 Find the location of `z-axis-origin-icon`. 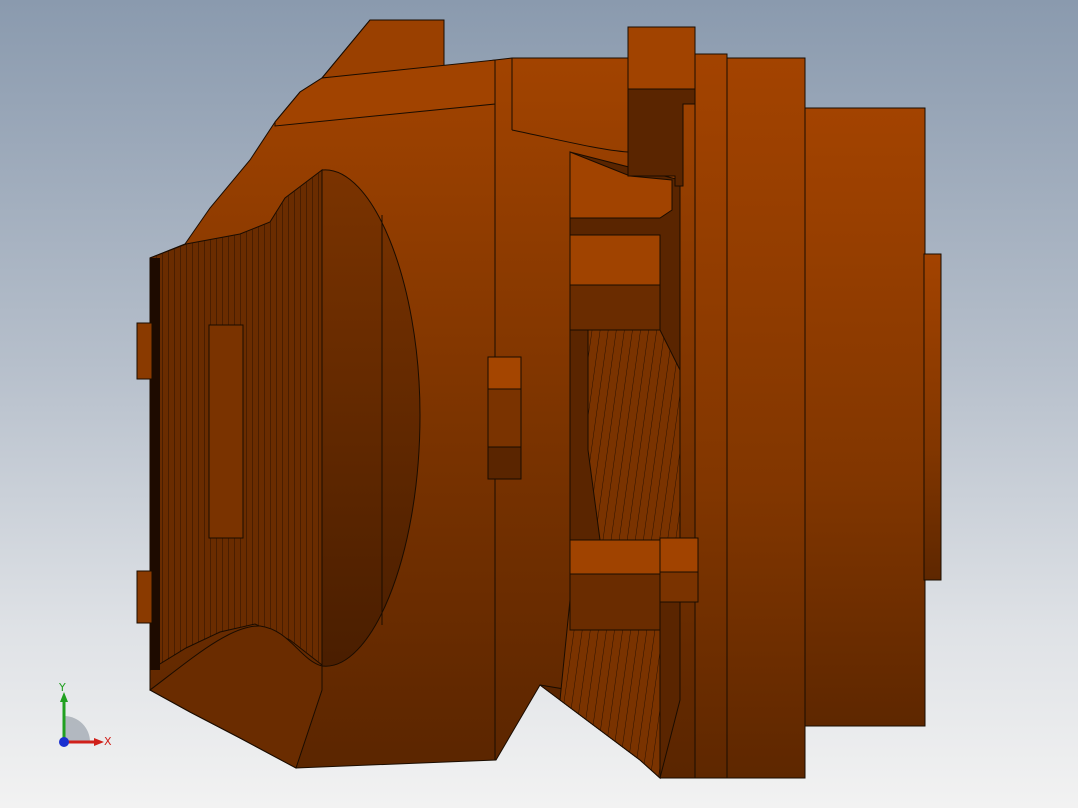

z-axis-origin-icon is located at coordinates (64, 742).